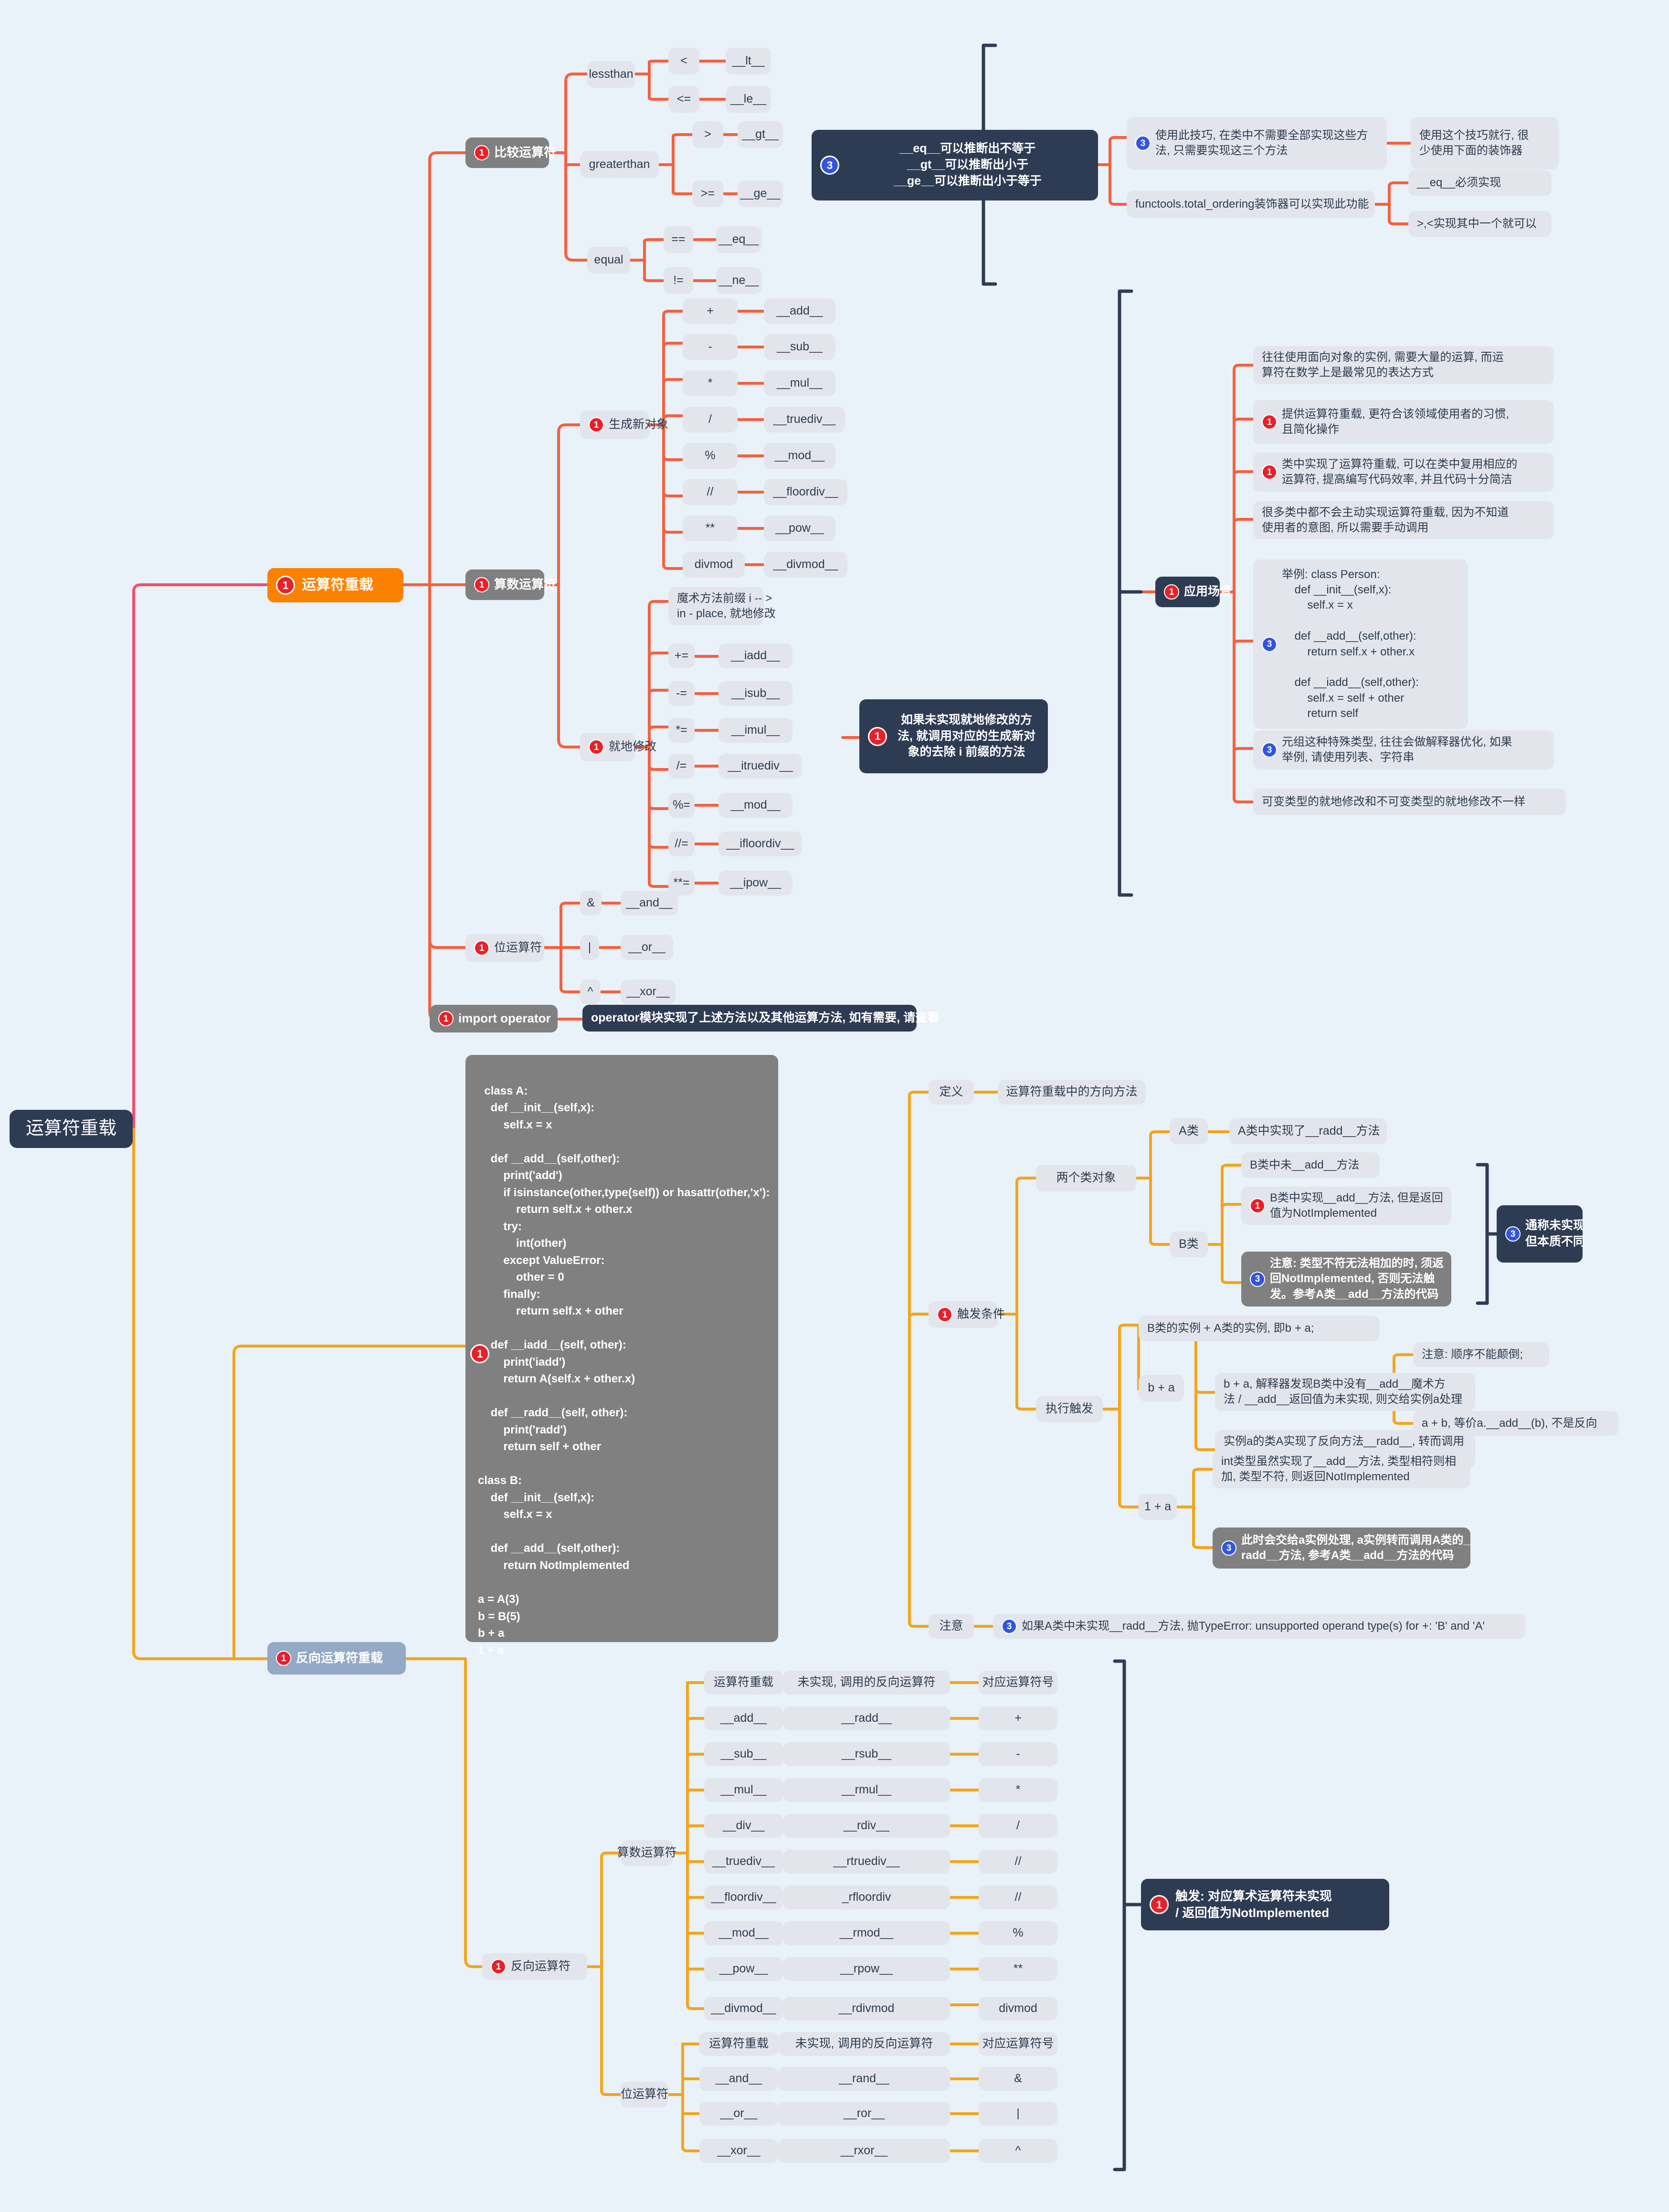 This screenshot has width=1669, height=2212. Describe the element at coordinates (744, 1754) in the screenshot. I see `table-row: __sub__` at that location.